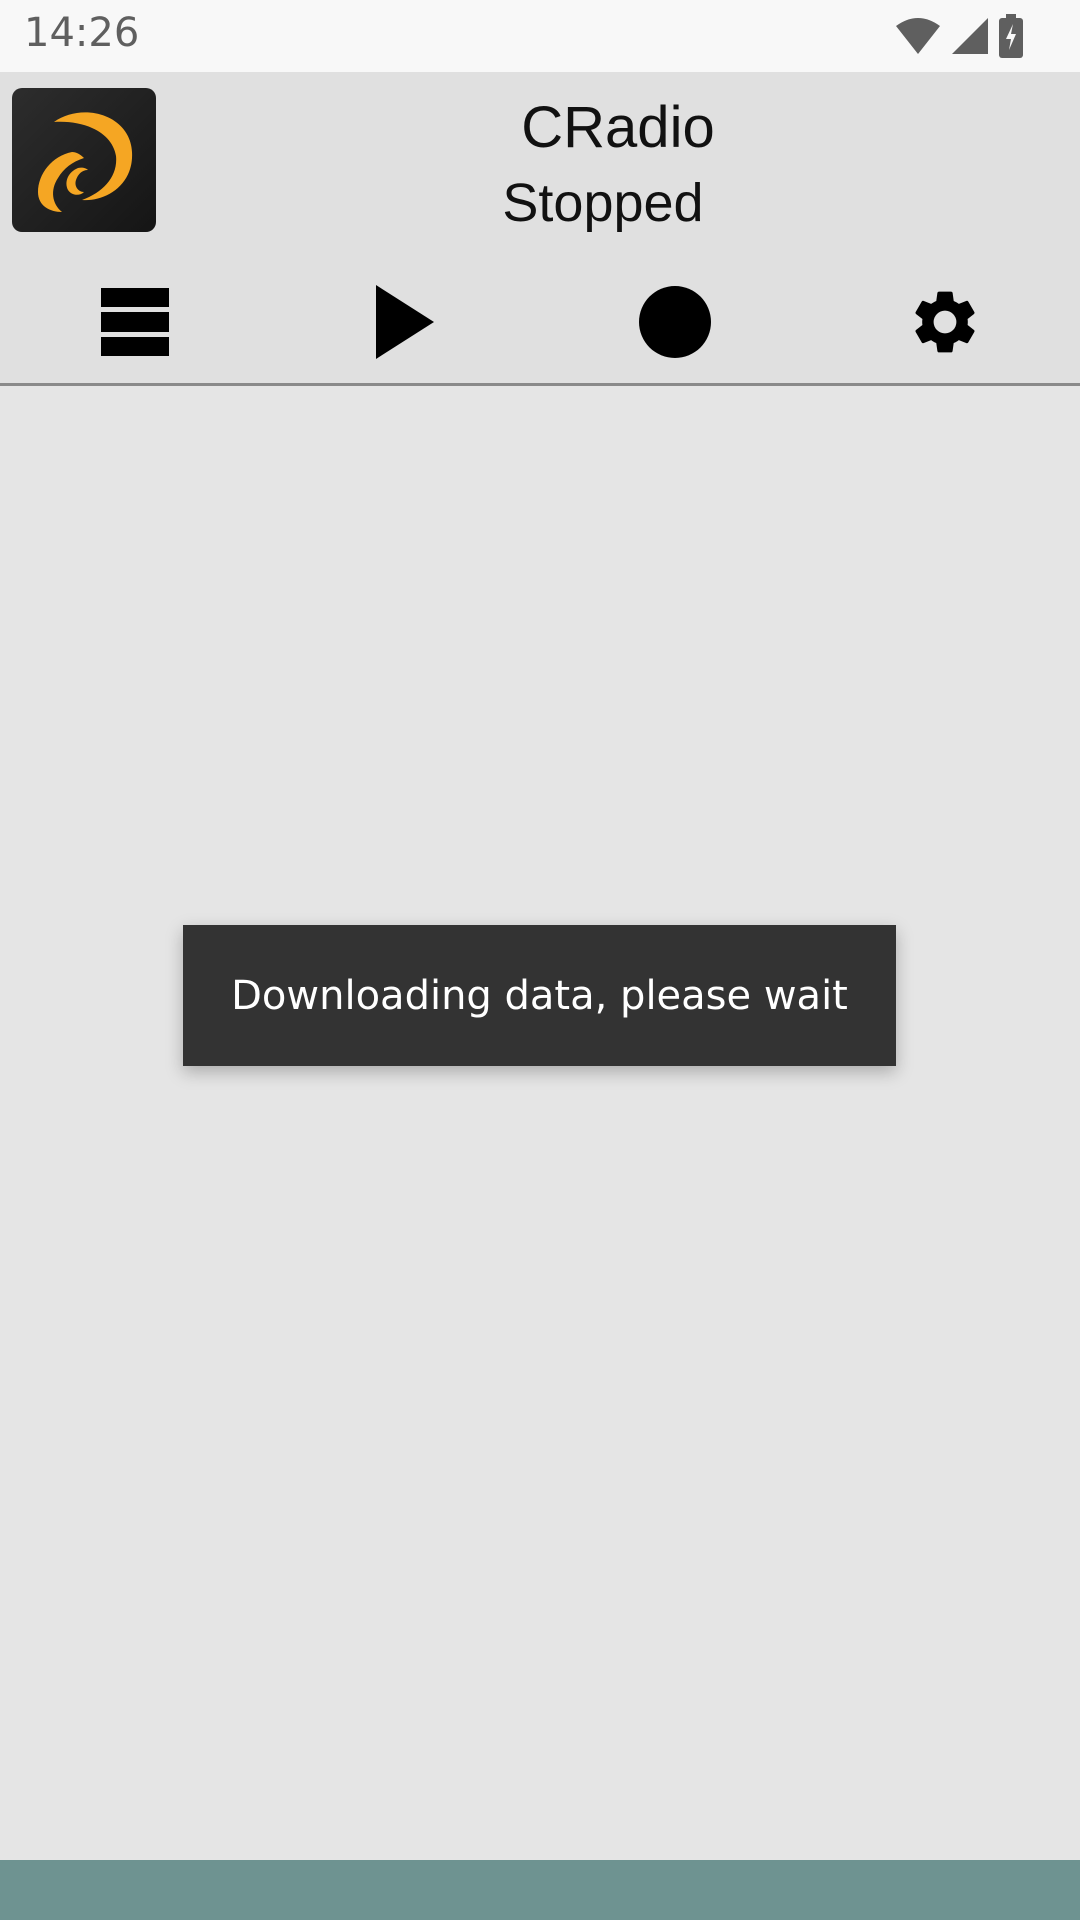 The width and height of the screenshot is (1080, 1920). I want to click on record-icon, so click(675, 322).